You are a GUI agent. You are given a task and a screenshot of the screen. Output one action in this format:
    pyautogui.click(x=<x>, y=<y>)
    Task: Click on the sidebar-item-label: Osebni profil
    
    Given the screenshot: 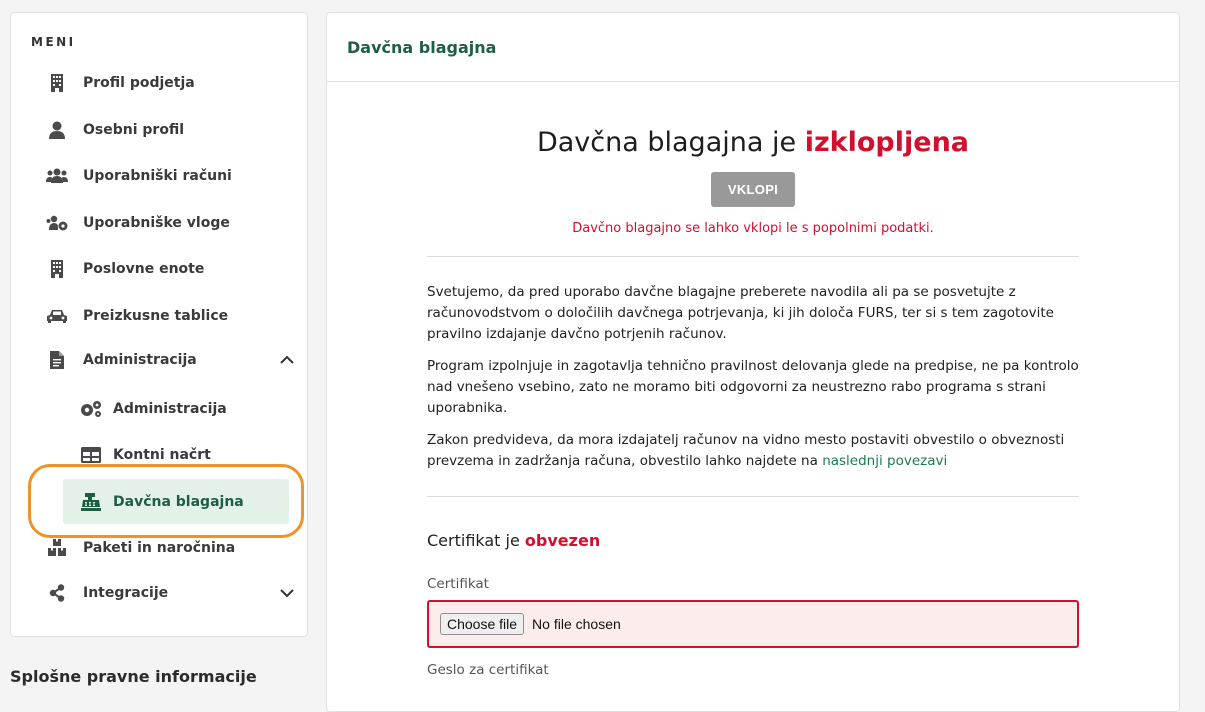 What is the action you would take?
    pyautogui.click(x=134, y=130)
    